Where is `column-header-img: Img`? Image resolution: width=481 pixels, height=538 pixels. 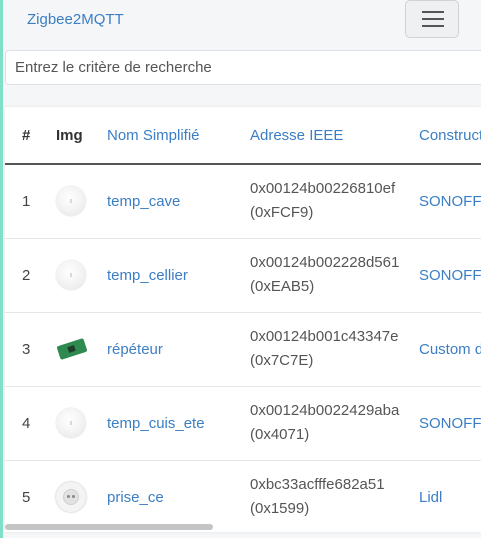 column-header-img: Img is located at coordinates (69, 135).